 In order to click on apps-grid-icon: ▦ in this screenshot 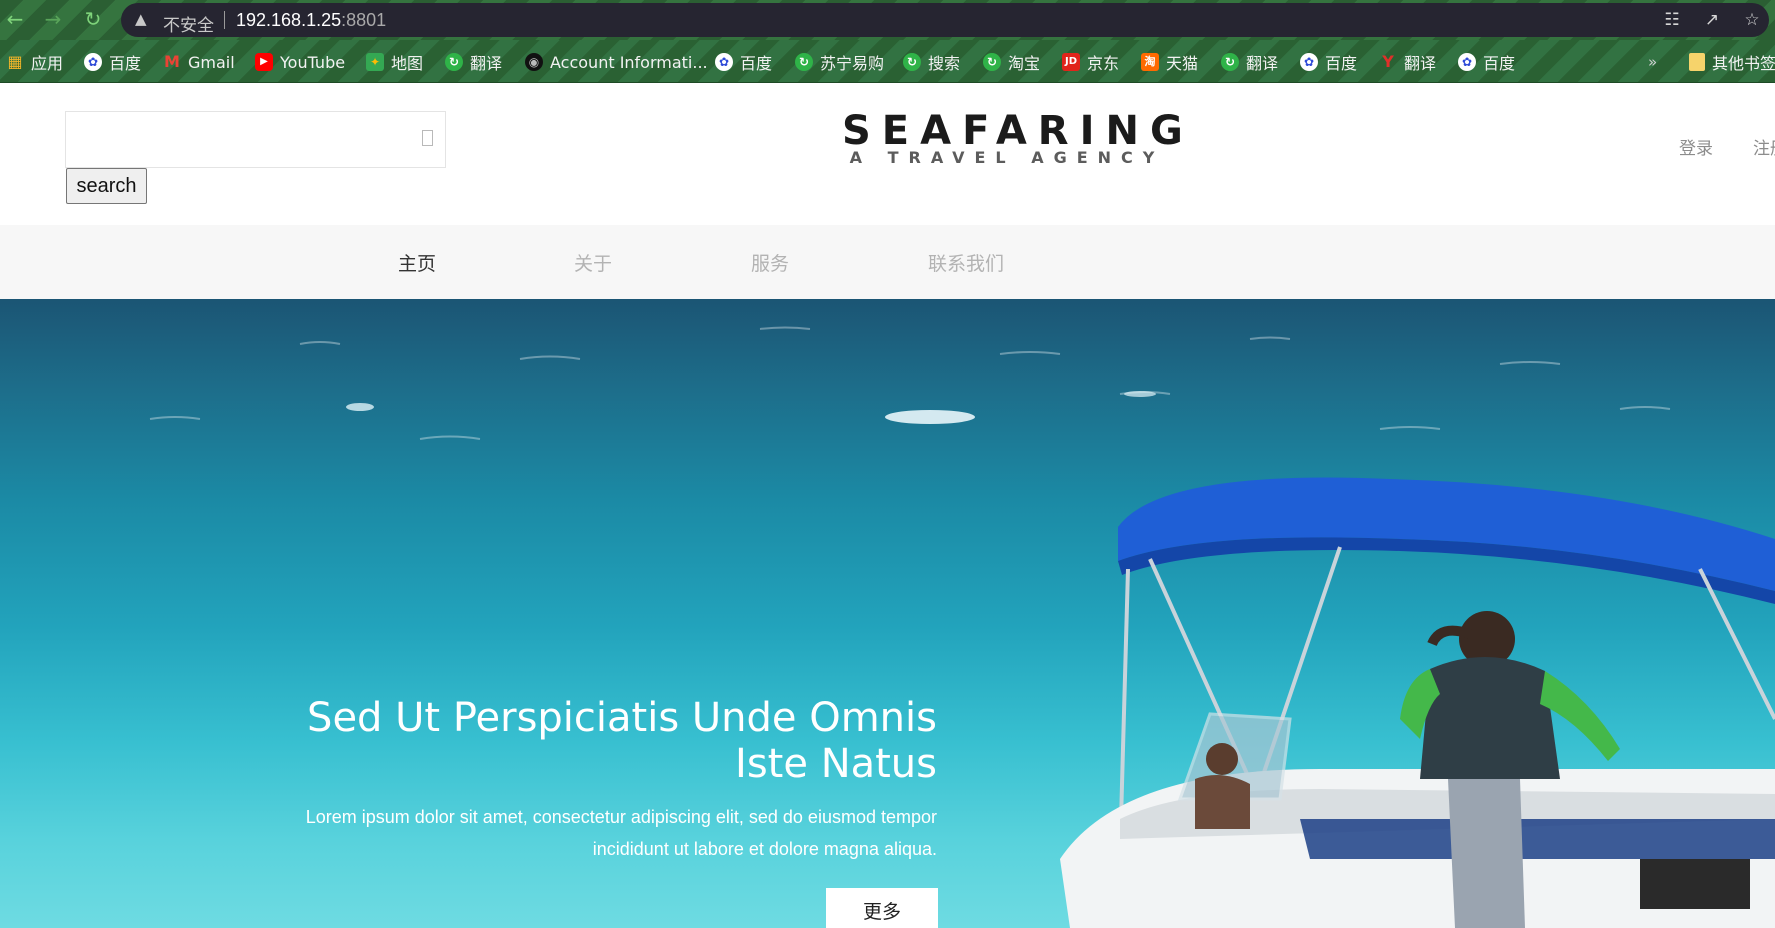, I will do `click(15, 61)`.